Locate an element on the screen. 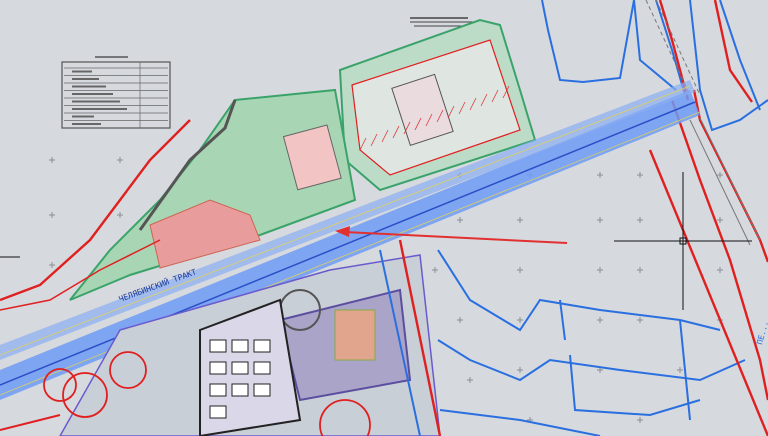  crosshair-icon is located at coordinates (683, 241).